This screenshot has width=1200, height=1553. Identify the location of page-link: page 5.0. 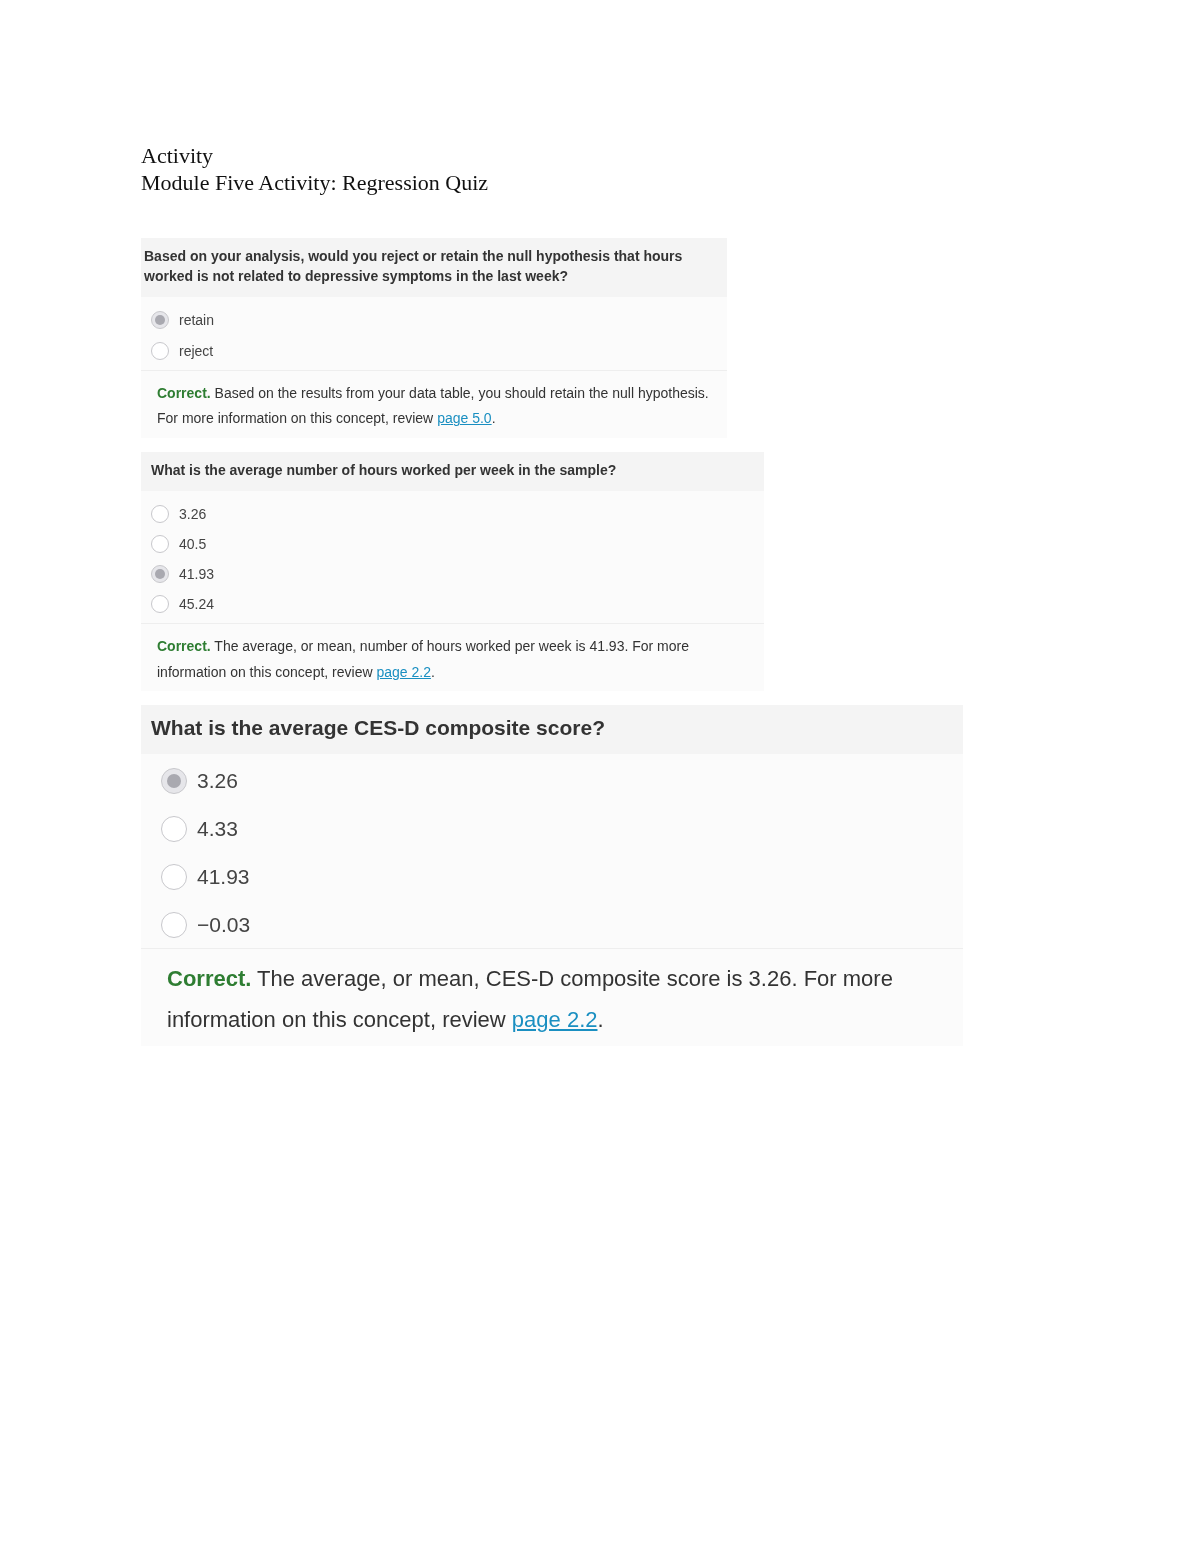
(464, 418).